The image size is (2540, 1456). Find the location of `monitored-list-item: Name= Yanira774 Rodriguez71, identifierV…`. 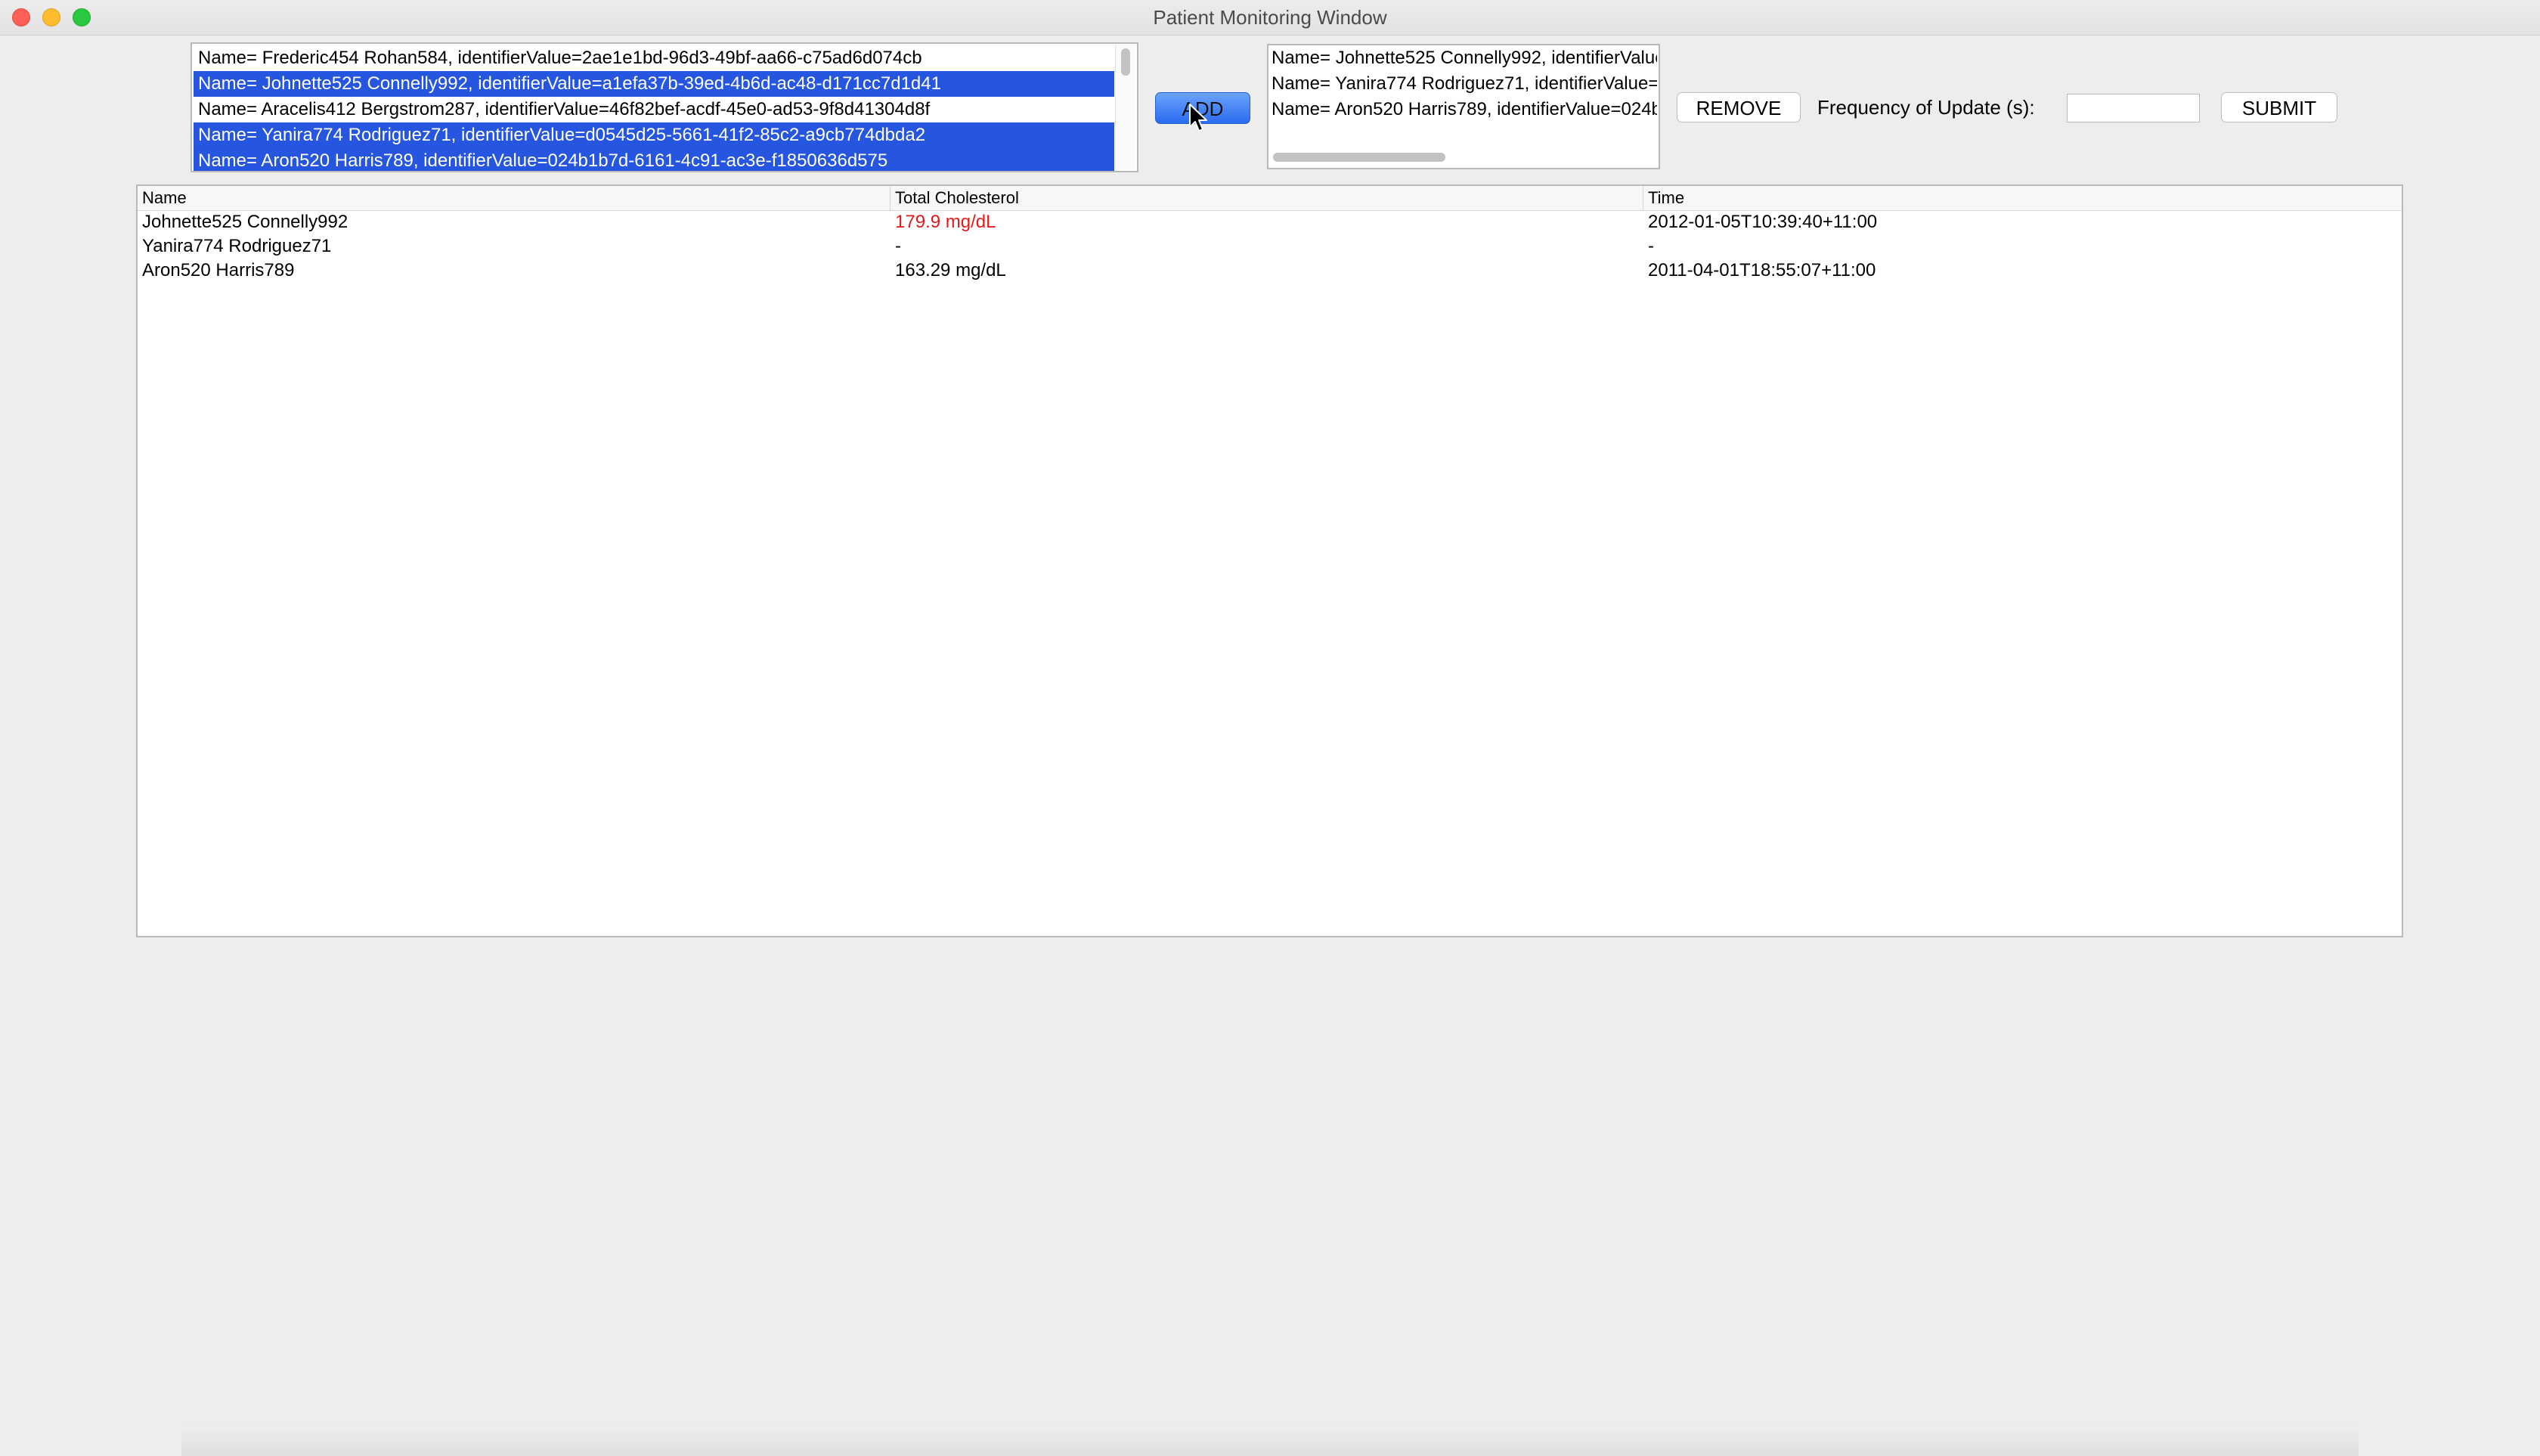

monitored-list-item: Name= Yanira774 Rodriguez71, identifierV… is located at coordinates (1464, 84).